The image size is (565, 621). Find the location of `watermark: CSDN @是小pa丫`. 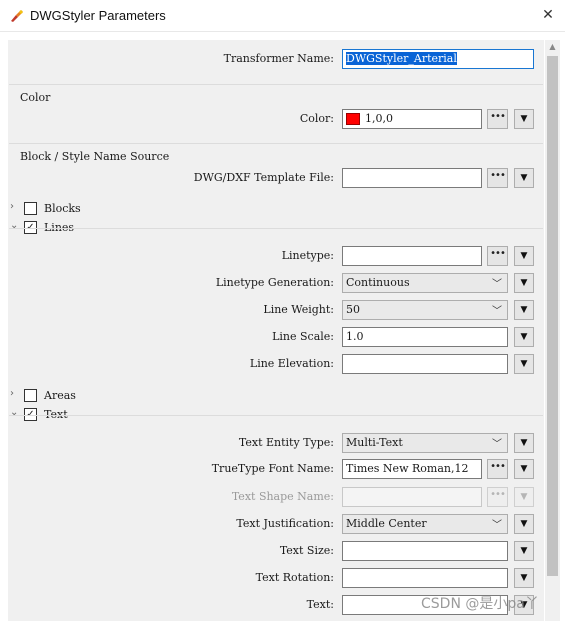

watermark: CSDN @是小pa丫 is located at coordinates (480, 604).